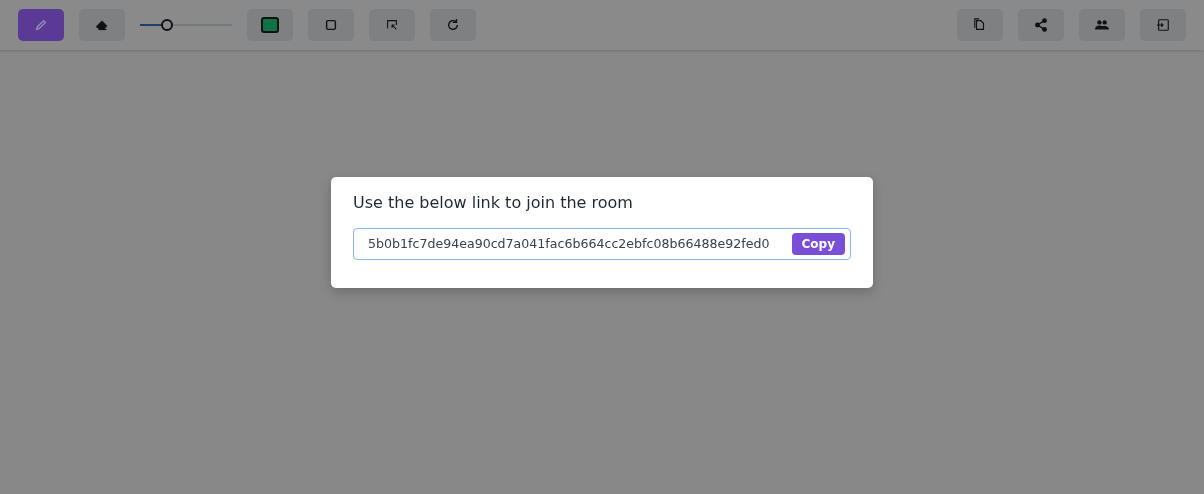 This screenshot has height=494, width=1204. I want to click on share-button, so click(1041, 25).